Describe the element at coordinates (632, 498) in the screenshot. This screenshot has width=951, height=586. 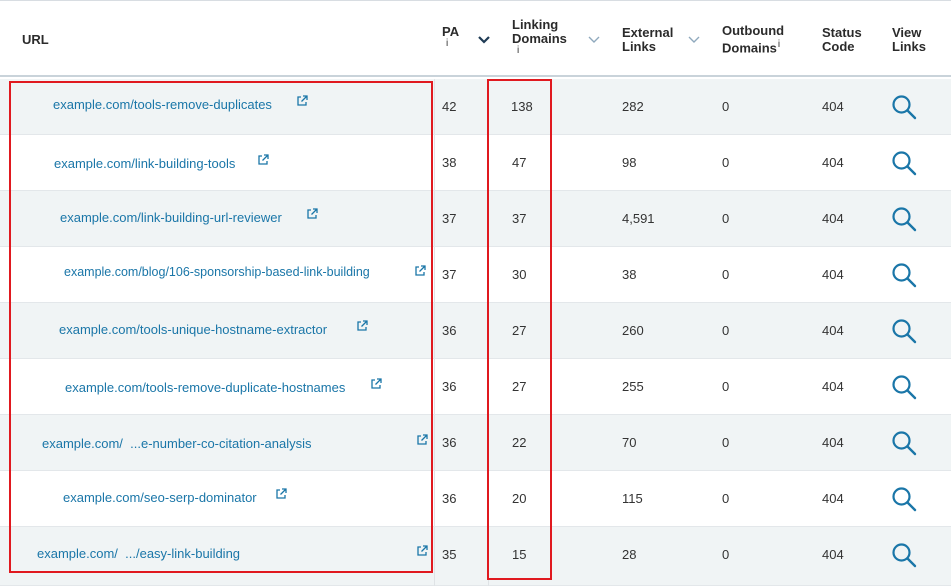
I see `external-links-value: 115` at that location.